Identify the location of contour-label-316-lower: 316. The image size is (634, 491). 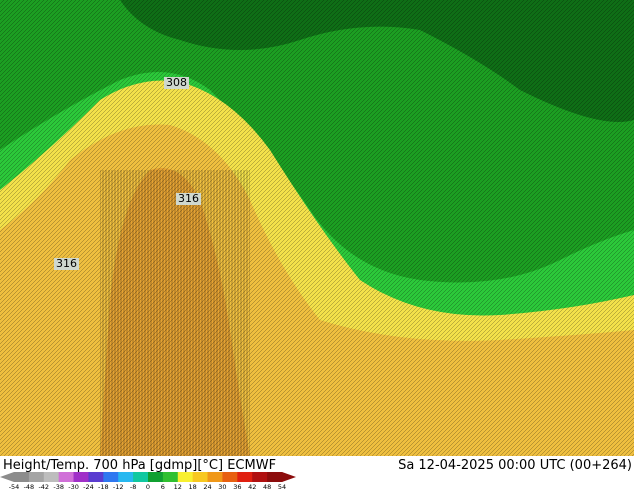
(66, 263).